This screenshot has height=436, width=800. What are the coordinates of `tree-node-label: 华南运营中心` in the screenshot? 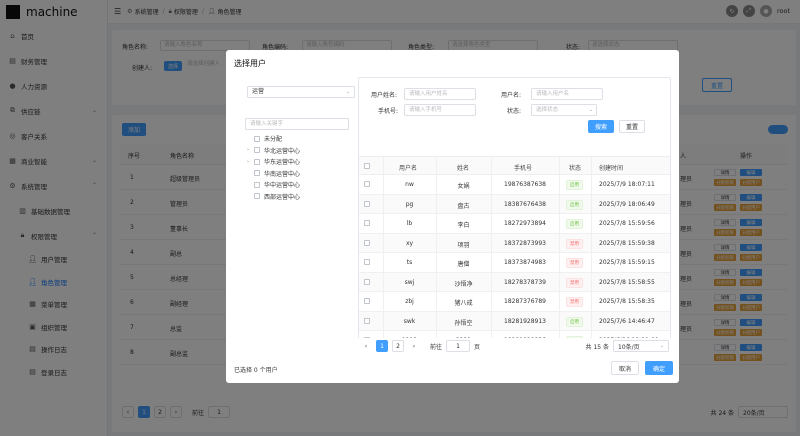 It's located at (282, 174).